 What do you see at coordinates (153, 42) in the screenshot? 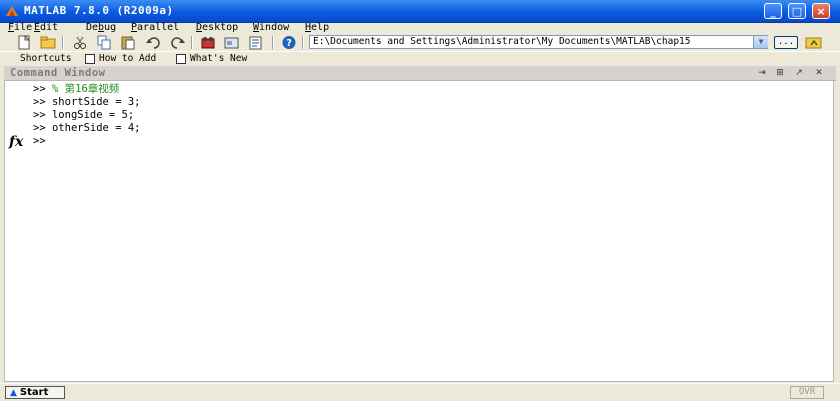
I see `undo-icon` at bounding box center [153, 42].